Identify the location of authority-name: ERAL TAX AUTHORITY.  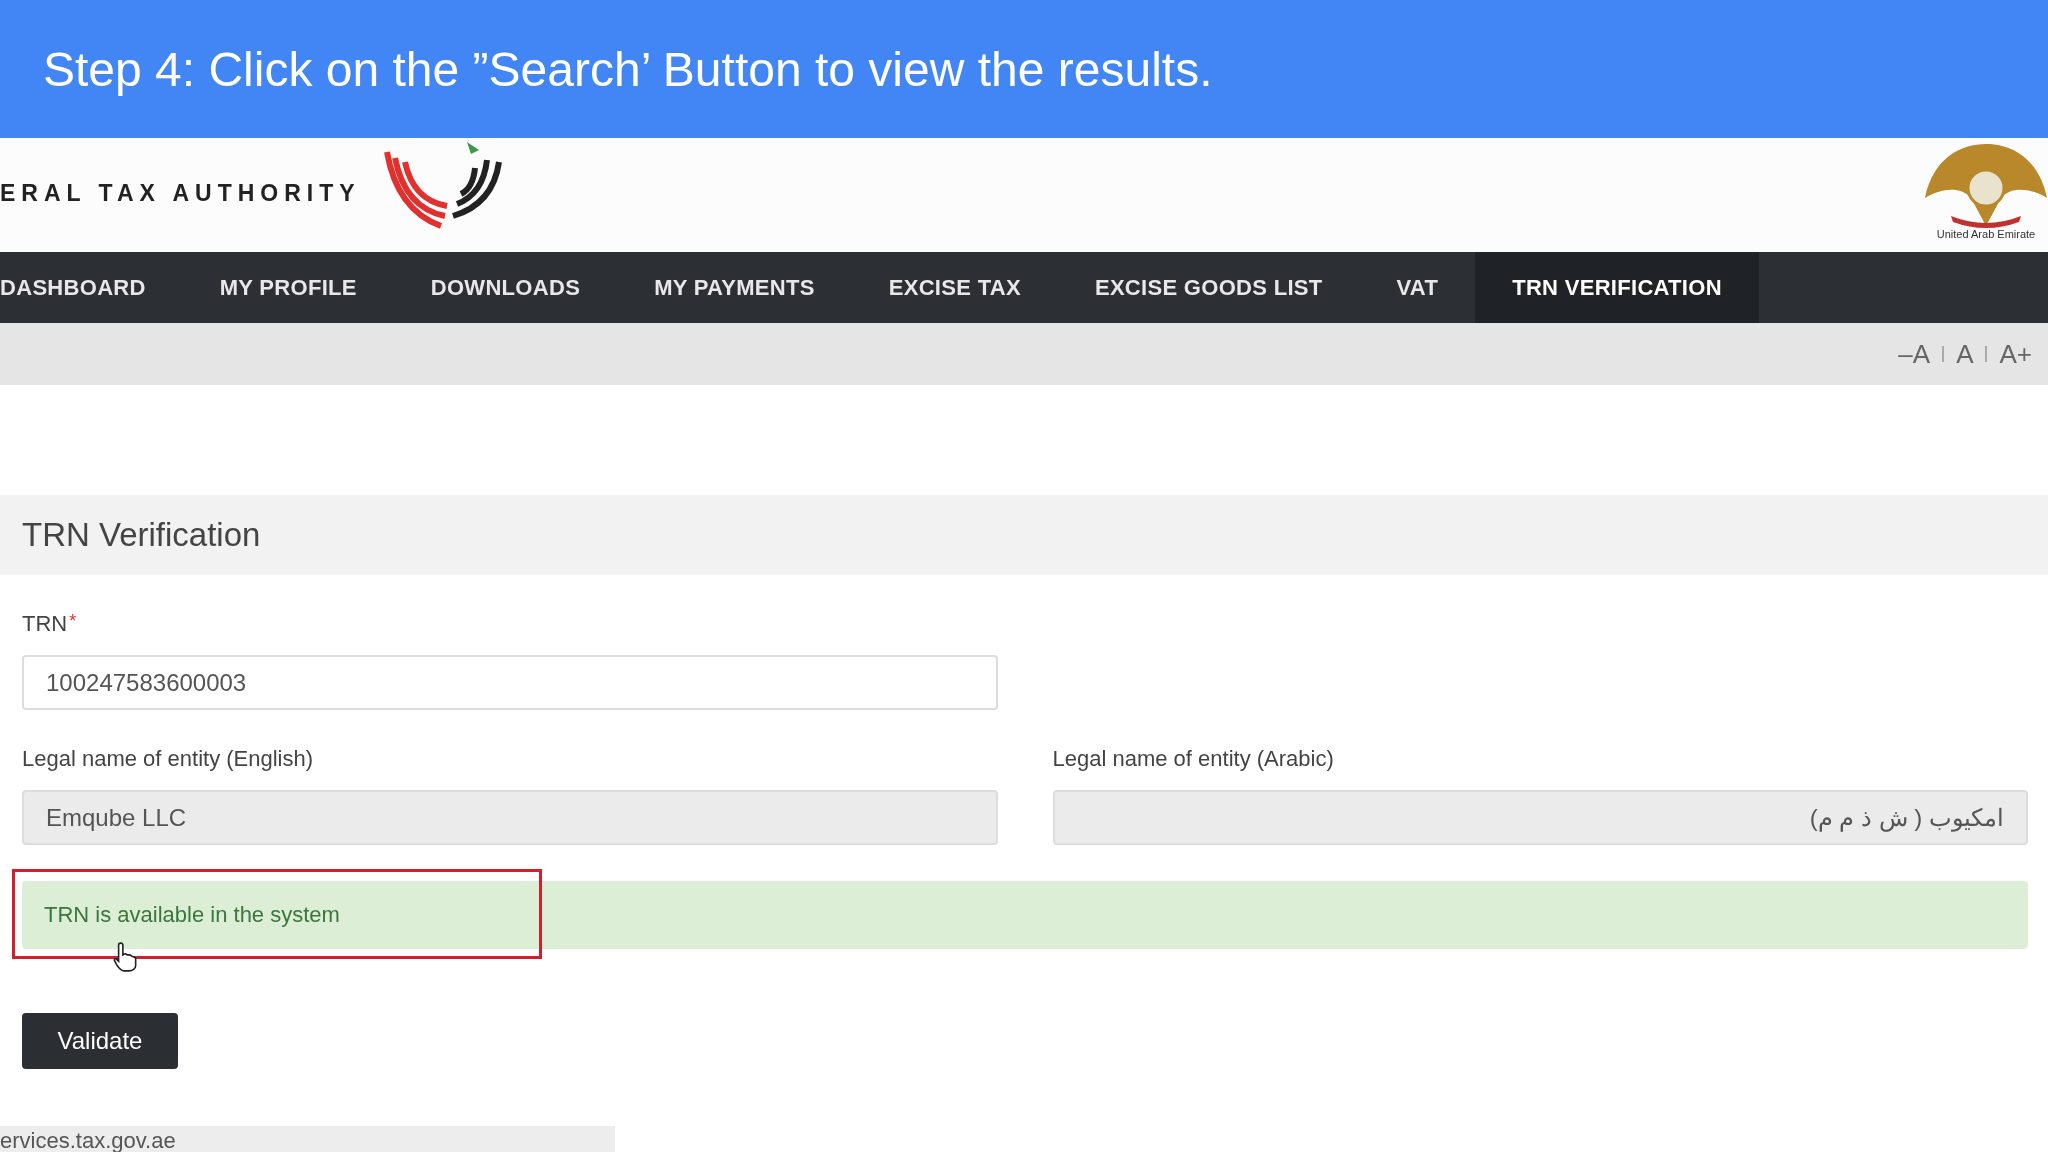
(180, 193).